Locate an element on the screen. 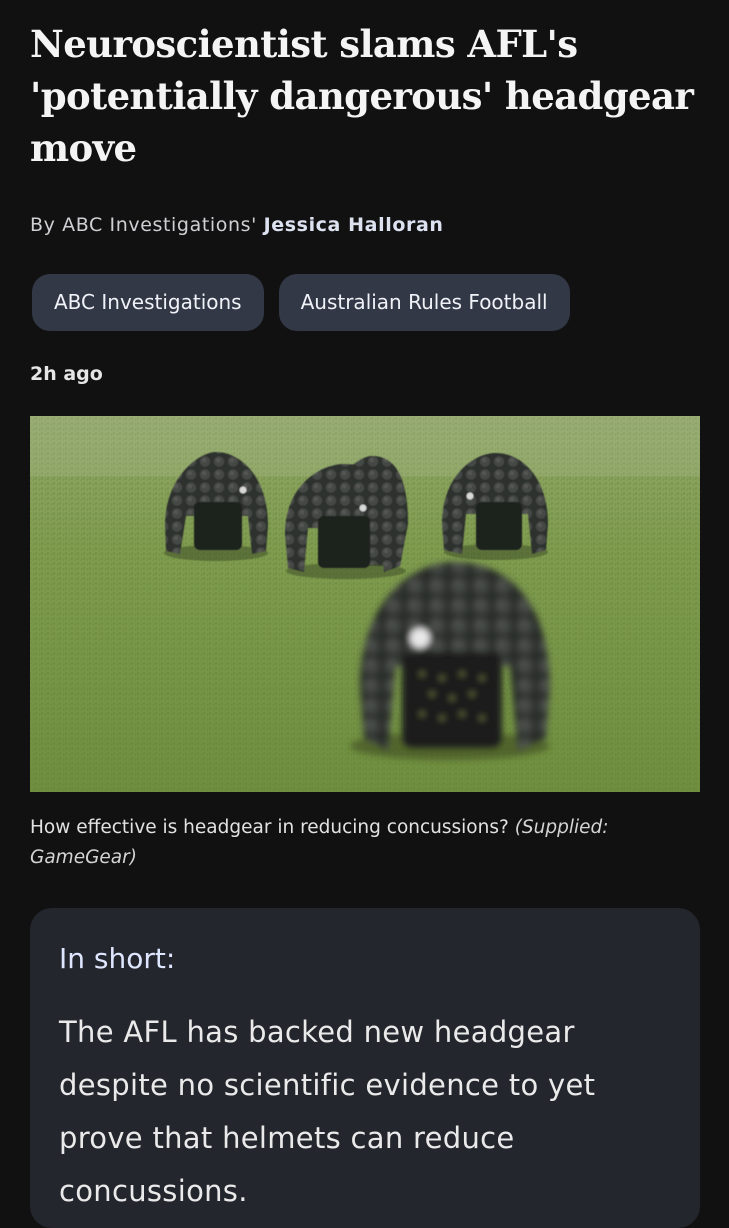  byline: By ABC Investigations' Jessica Halloran is located at coordinates (237, 225).